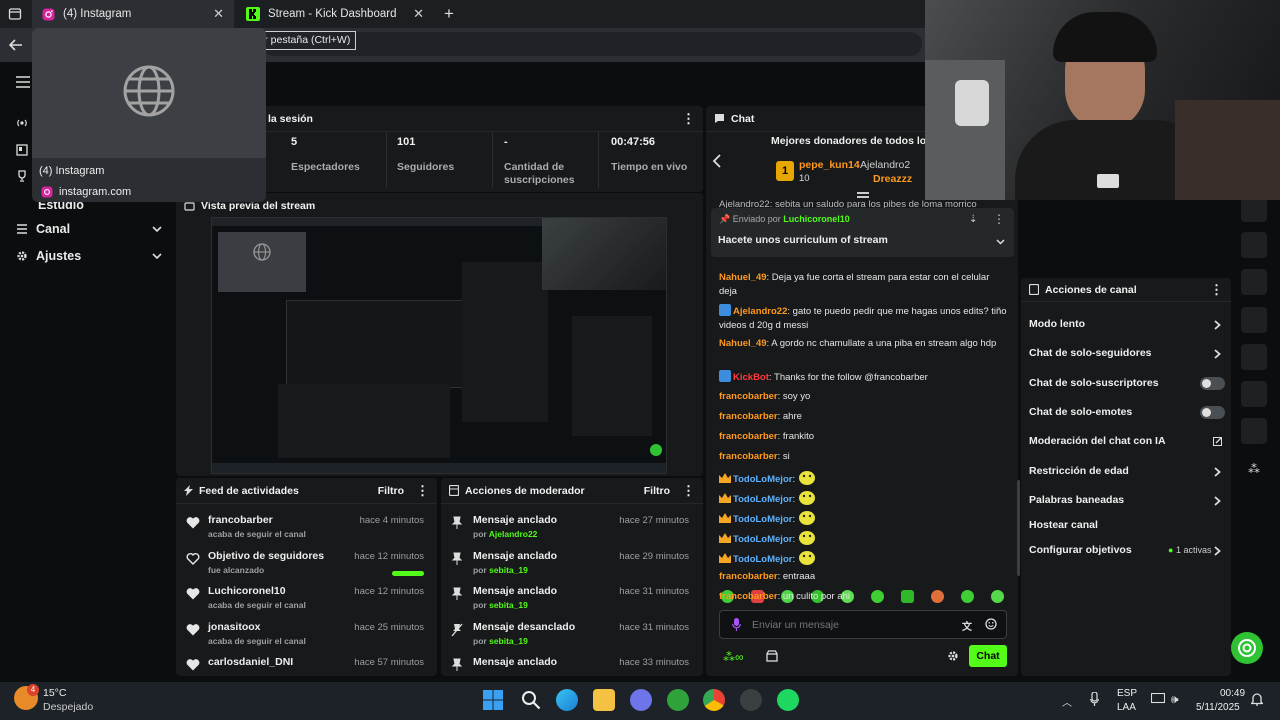  I want to click on channel-action-item: Chat de solo-suscriptores, so click(1094, 383).